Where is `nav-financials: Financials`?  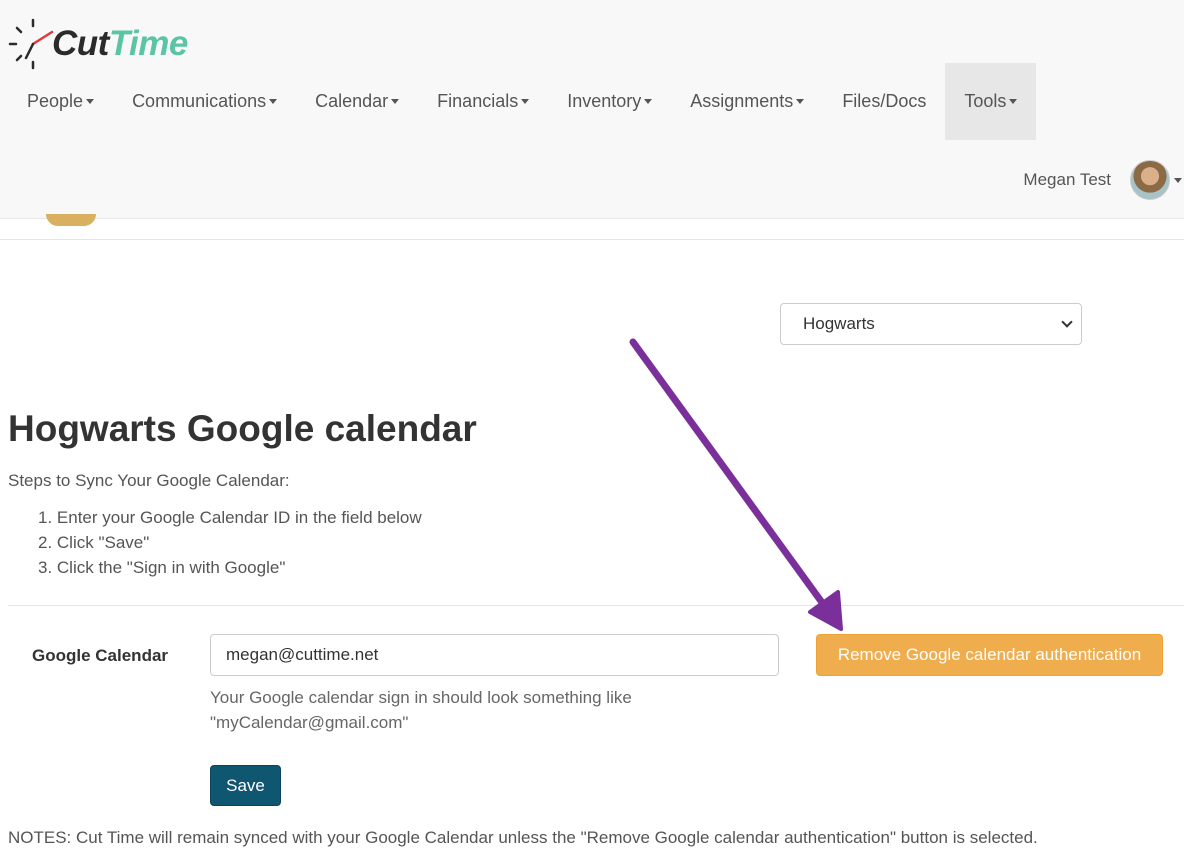
nav-financials: Financials is located at coordinates (483, 101).